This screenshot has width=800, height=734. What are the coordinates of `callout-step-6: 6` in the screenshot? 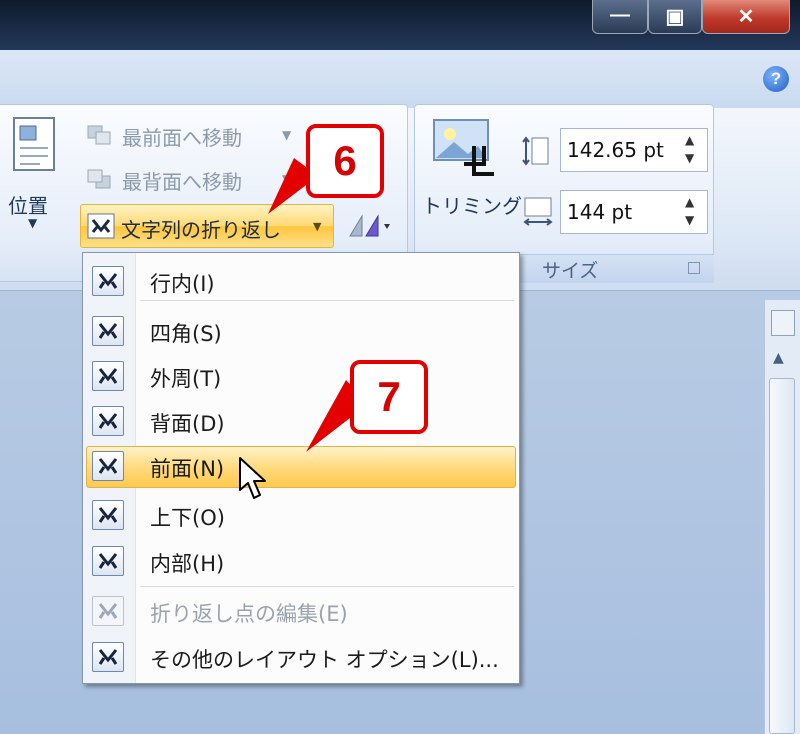 It's located at (345, 161).